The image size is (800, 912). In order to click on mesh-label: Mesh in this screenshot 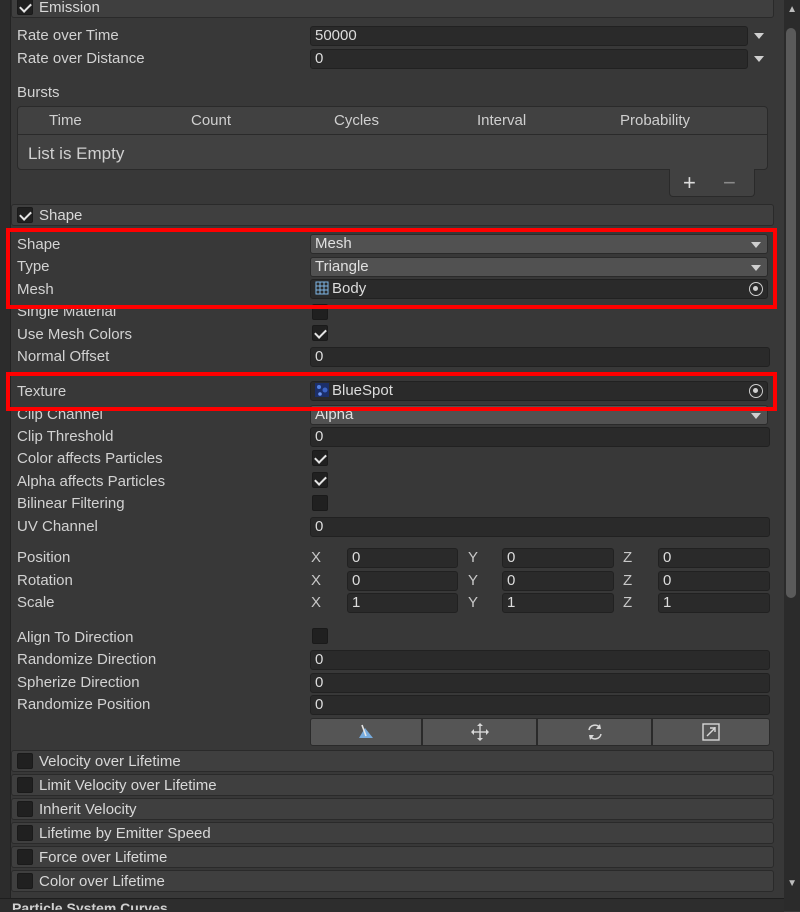, I will do `click(35, 289)`.